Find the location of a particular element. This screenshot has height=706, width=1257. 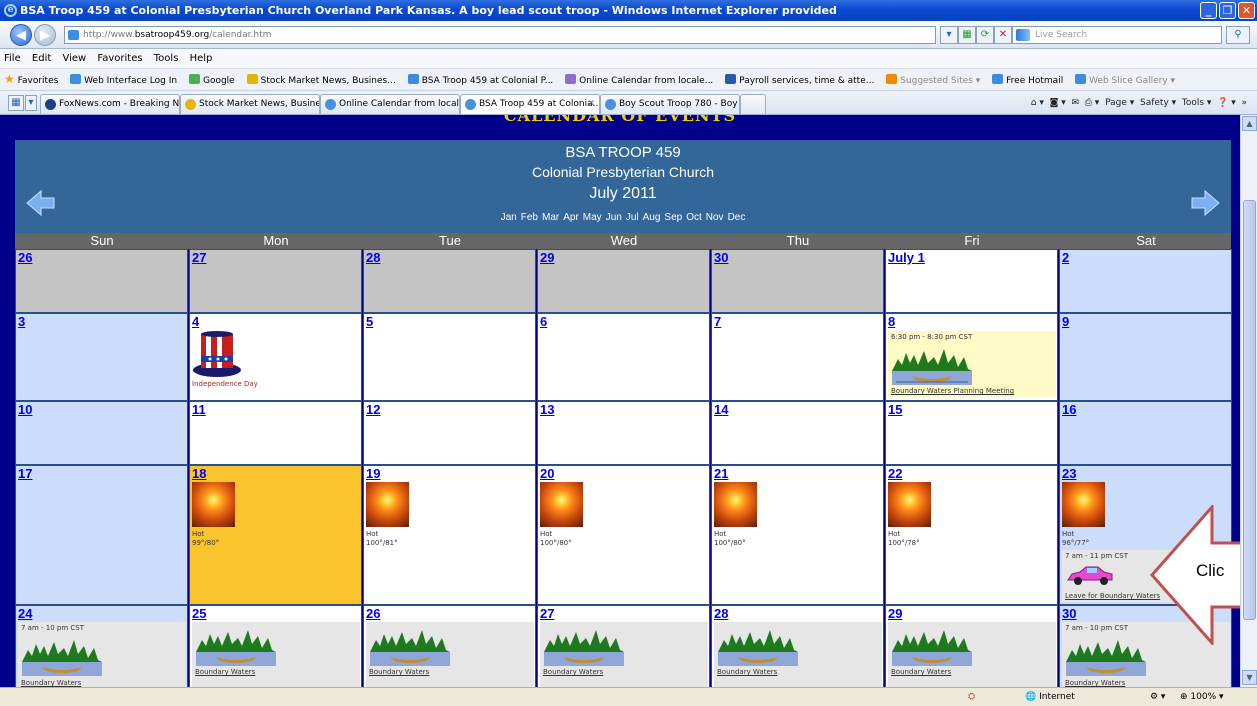

day-number: 9 is located at coordinates (1065, 321).